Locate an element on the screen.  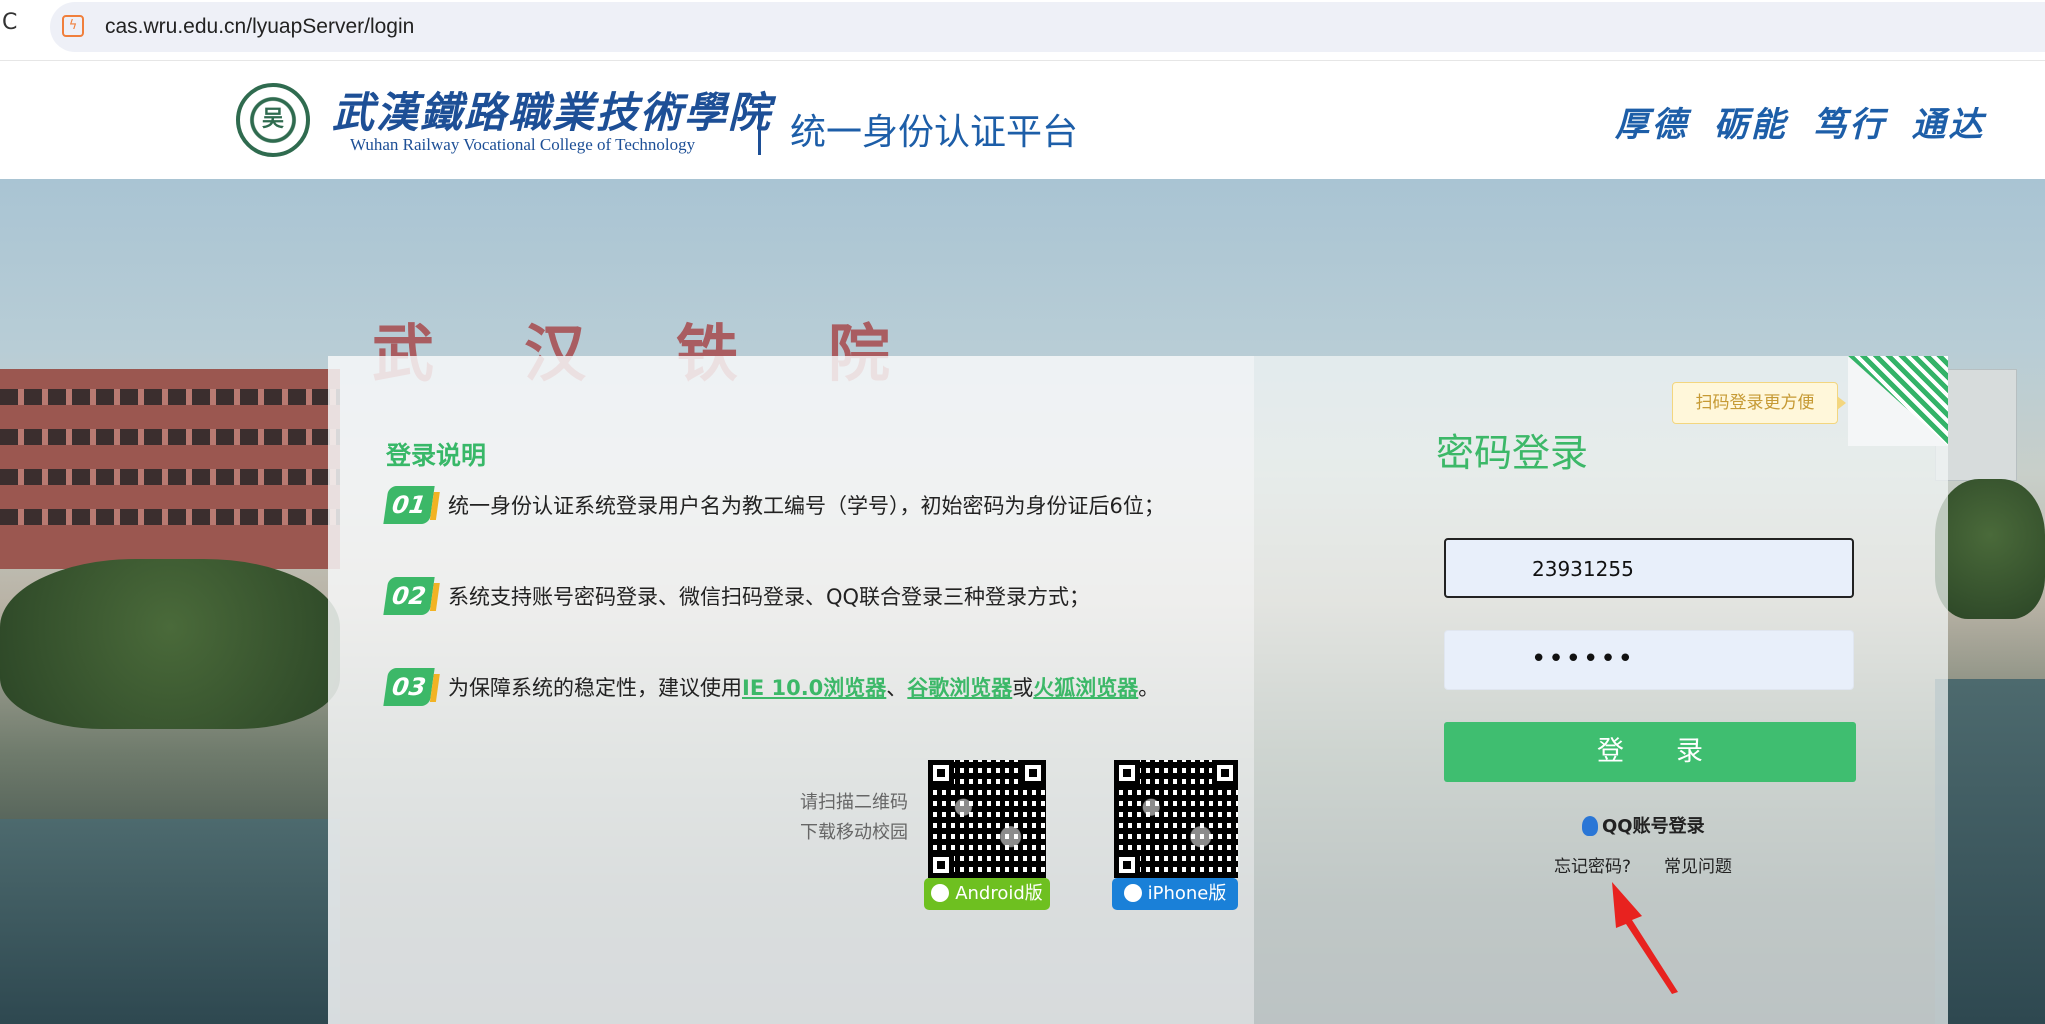
qq-login-link: QQ账号登录 is located at coordinates (1643, 825).